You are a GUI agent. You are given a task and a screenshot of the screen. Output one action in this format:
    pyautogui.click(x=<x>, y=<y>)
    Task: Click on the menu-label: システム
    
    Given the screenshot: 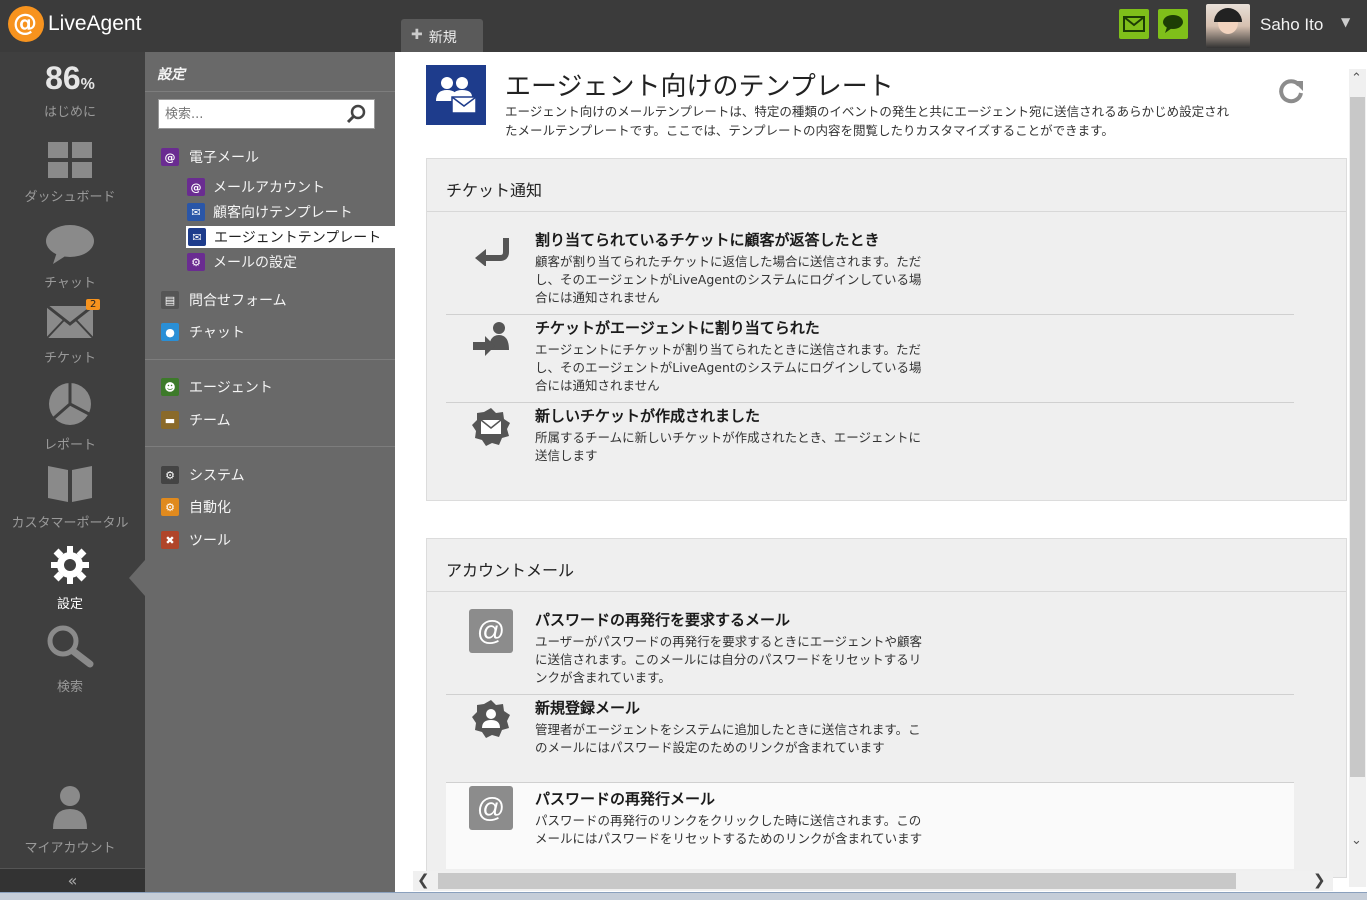 What is the action you would take?
    pyautogui.click(x=217, y=476)
    